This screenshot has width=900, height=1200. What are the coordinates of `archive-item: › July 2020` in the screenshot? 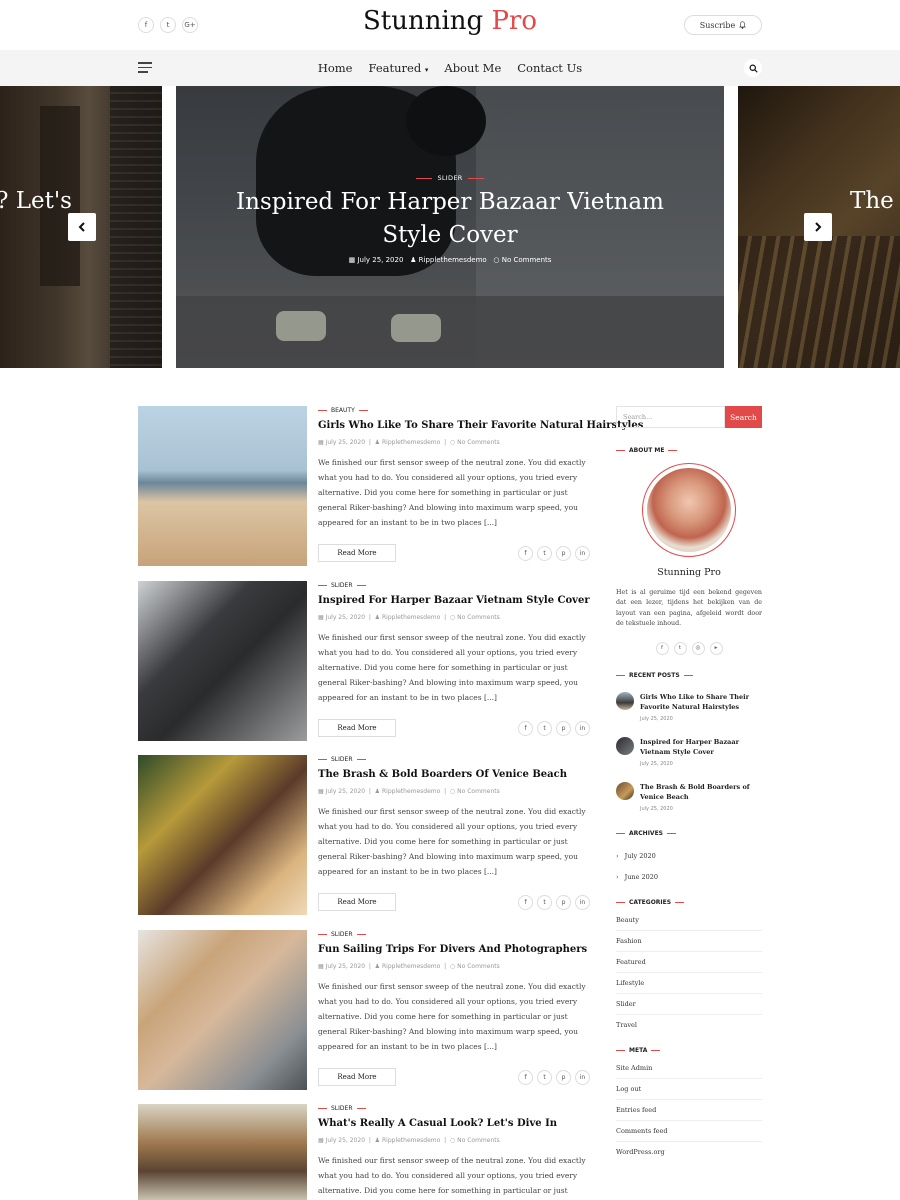 It's located at (689, 856).